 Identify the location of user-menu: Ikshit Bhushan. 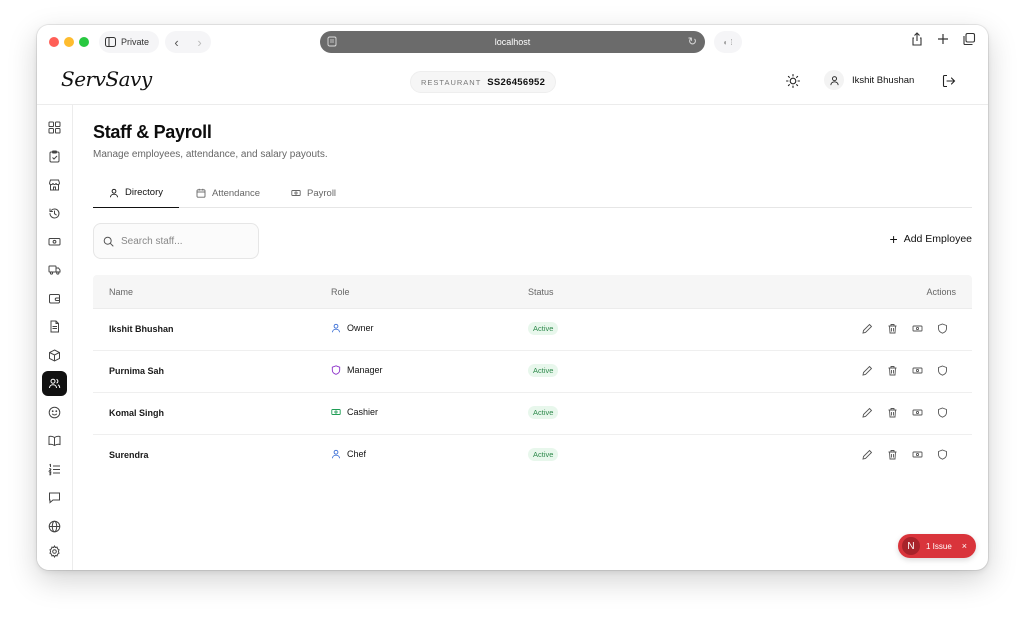
(869, 80).